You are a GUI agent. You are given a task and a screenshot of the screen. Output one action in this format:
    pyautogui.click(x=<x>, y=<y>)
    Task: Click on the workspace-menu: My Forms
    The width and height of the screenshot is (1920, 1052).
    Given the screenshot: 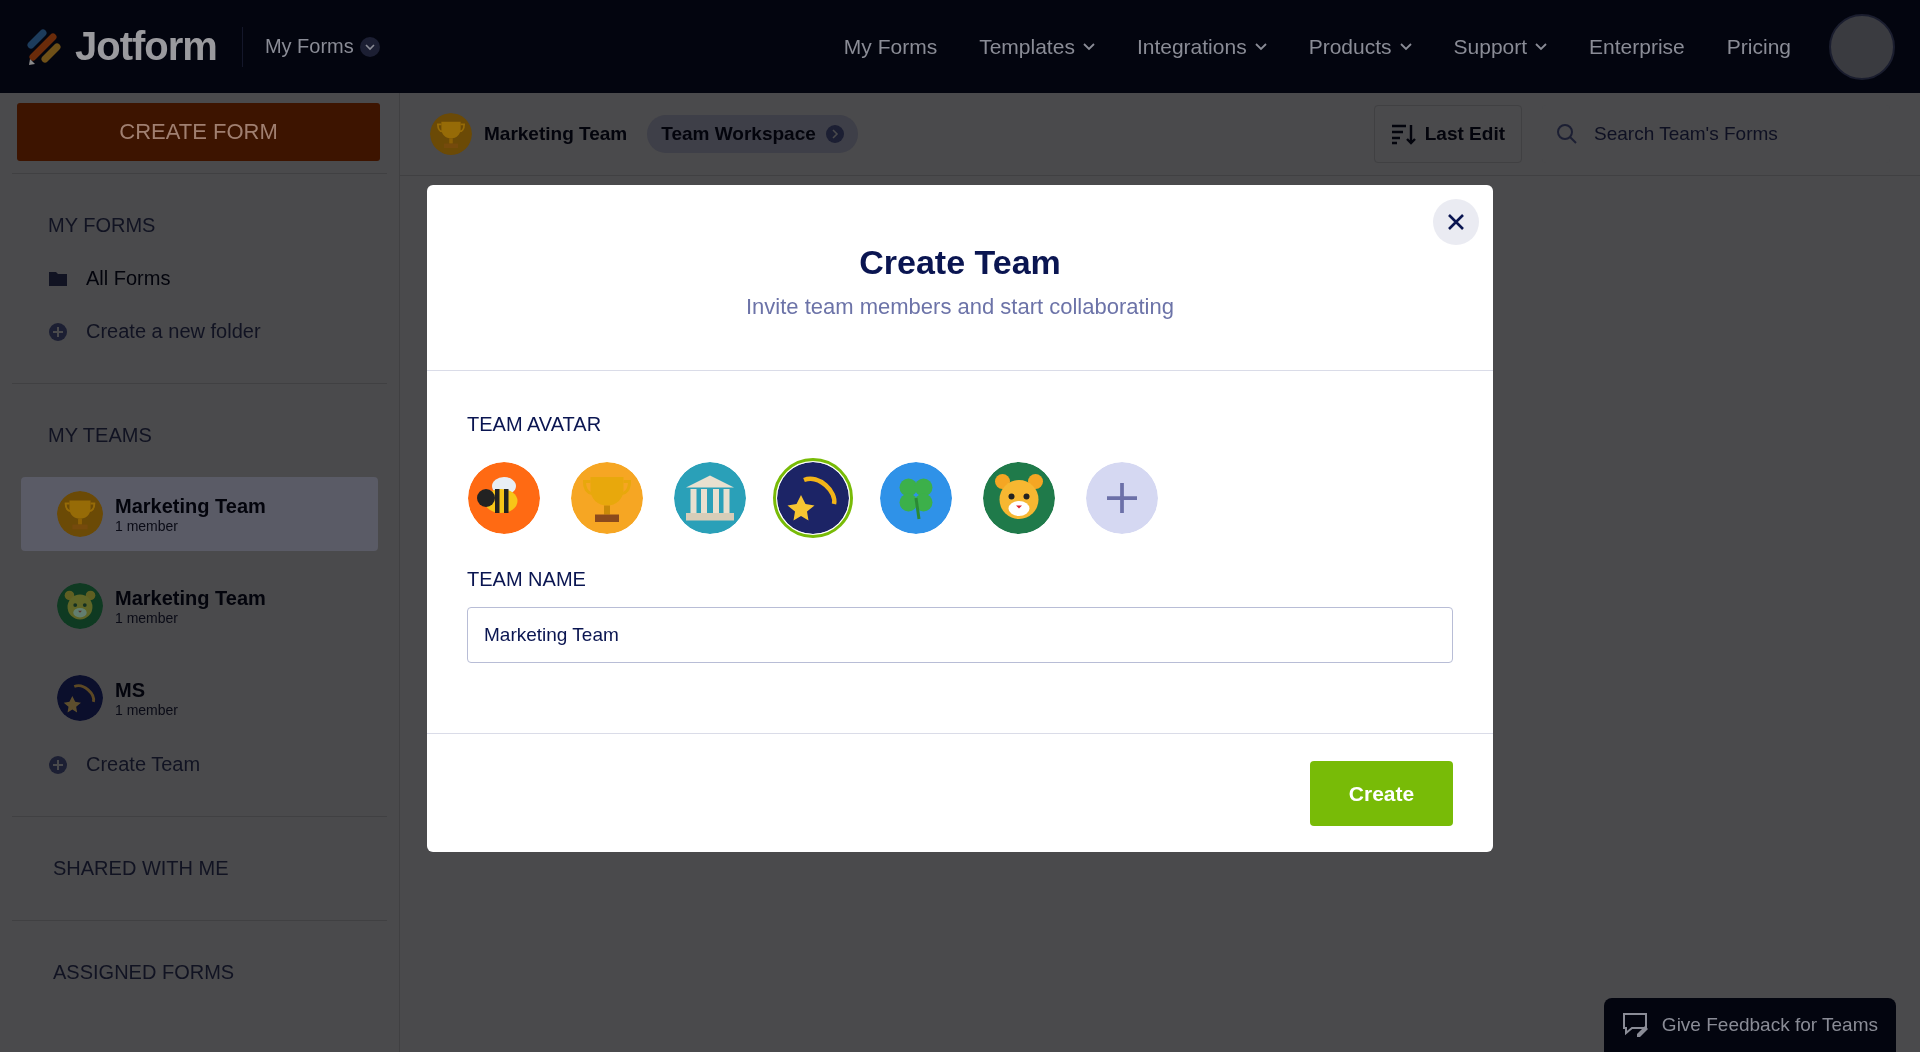 What is the action you would take?
    pyautogui.click(x=322, y=46)
    